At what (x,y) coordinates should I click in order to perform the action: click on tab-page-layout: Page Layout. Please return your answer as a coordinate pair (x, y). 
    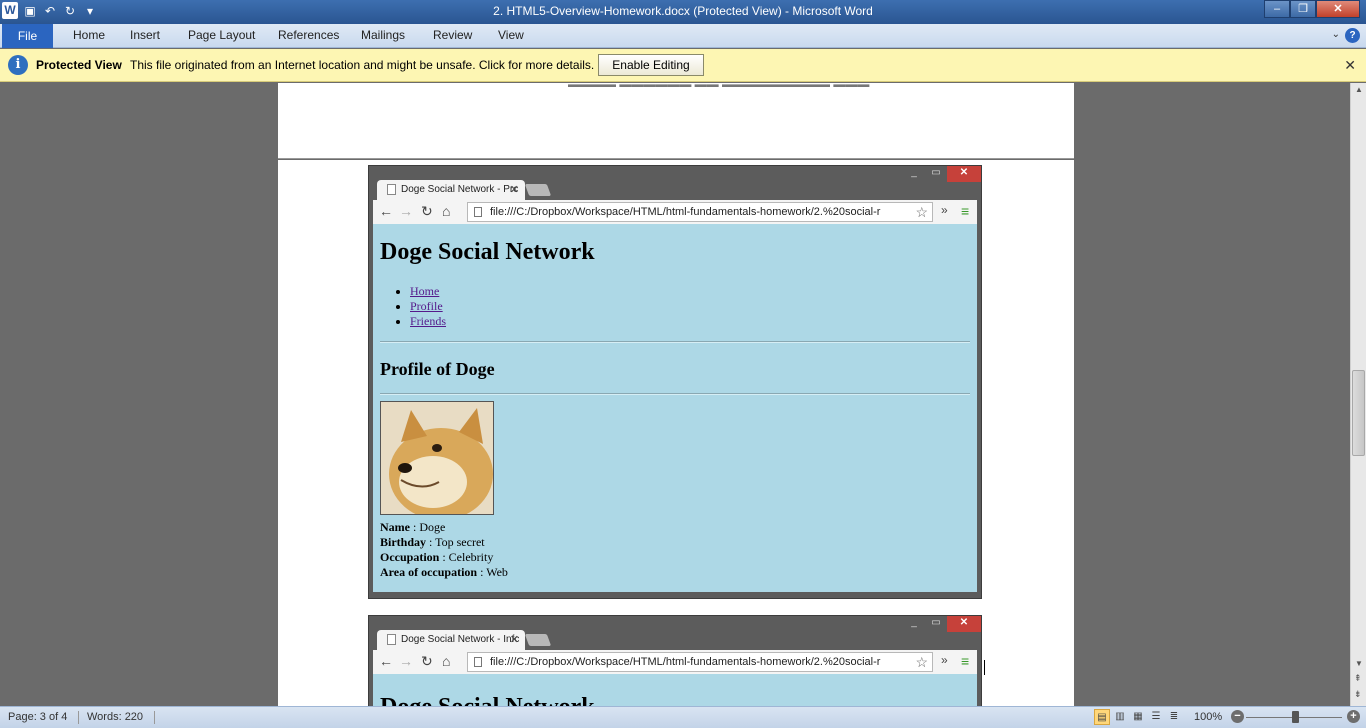
    Looking at the image, I should click on (221, 35).